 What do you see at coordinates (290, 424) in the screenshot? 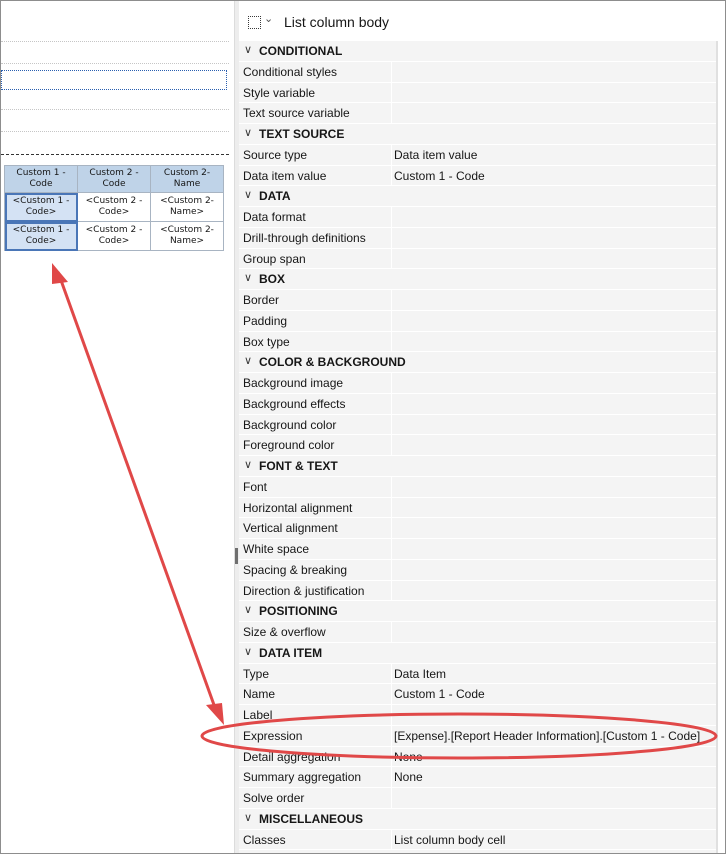
I see `property-label: Background color` at bounding box center [290, 424].